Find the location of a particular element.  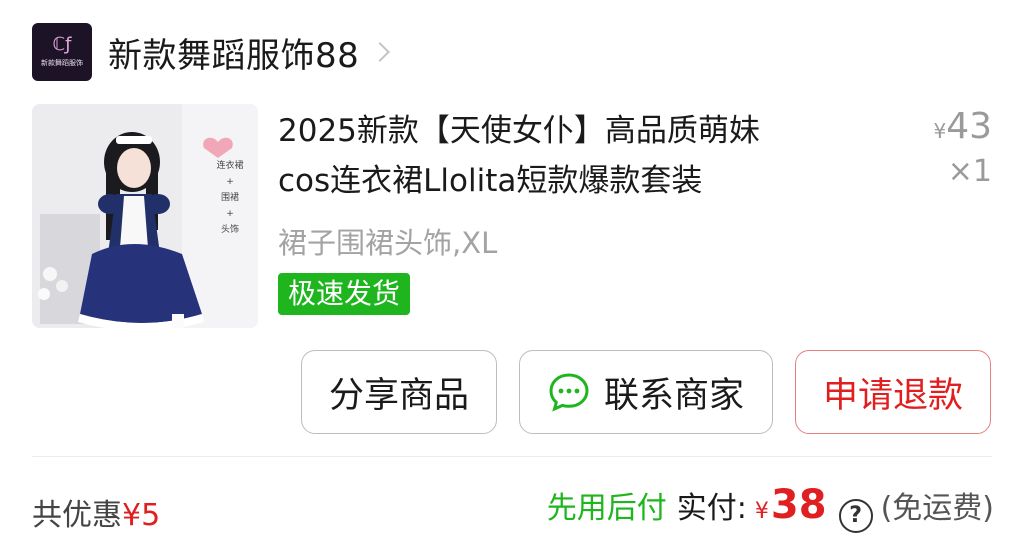

share-product-label: 分享商品 is located at coordinates (398, 395).